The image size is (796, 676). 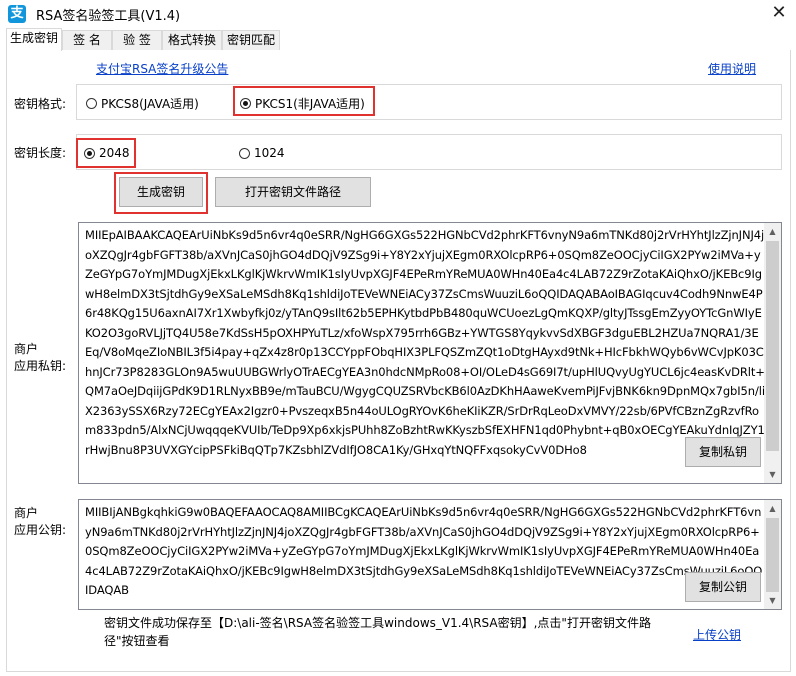 What do you see at coordinates (779, 13) in the screenshot?
I see `close-button: ✕` at bounding box center [779, 13].